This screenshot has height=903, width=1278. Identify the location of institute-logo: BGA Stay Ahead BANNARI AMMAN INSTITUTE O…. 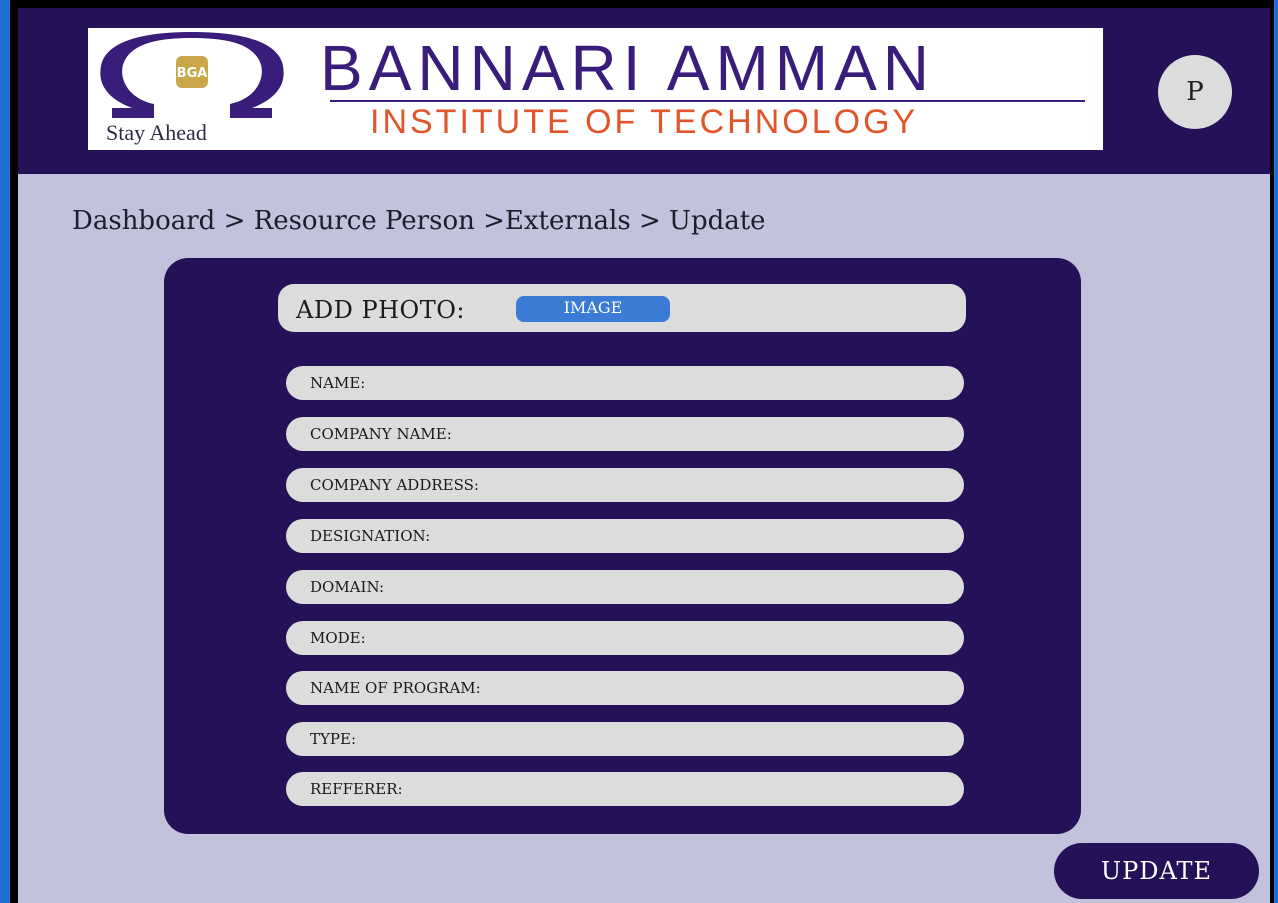
(595, 89).